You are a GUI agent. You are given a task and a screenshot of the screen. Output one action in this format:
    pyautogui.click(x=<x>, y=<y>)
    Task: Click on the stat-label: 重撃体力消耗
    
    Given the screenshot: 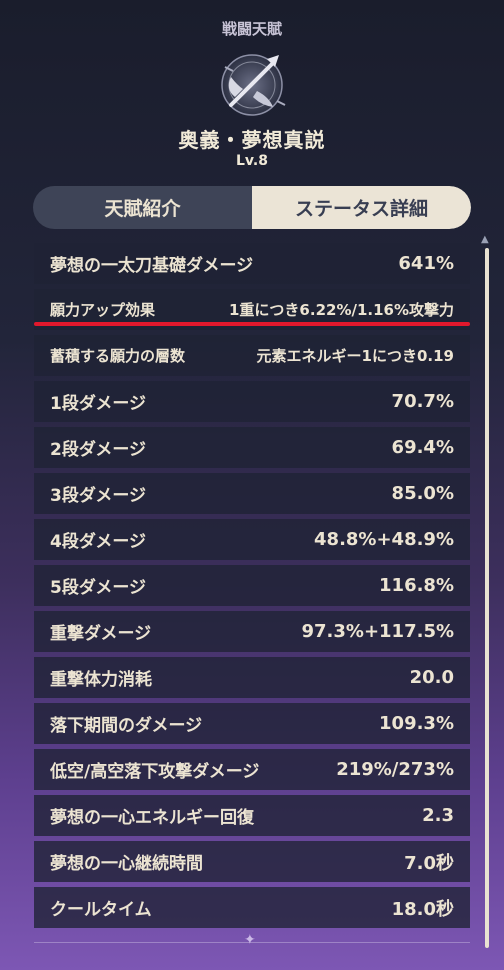 What is the action you would take?
    pyautogui.click(x=101, y=680)
    